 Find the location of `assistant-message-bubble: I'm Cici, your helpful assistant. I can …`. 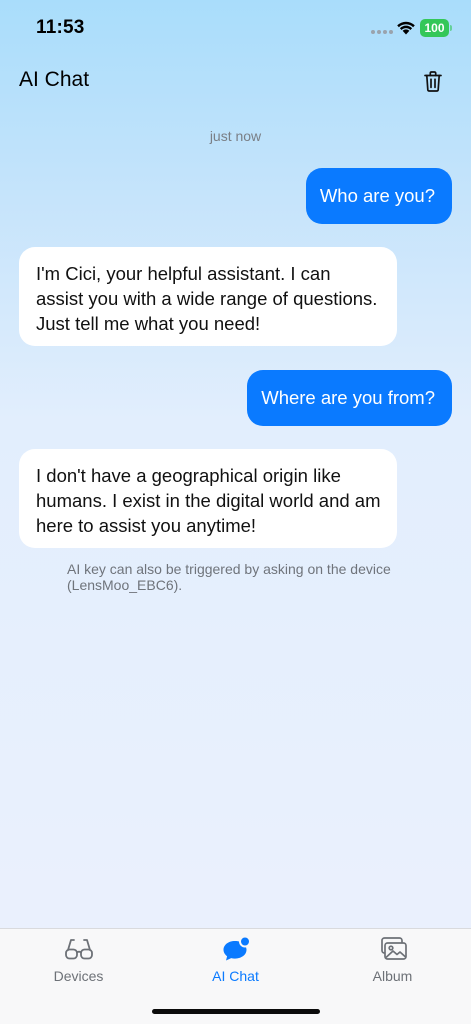

assistant-message-bubble: I'm Cici, your helpful assistant. I can … is located at coordinates (208, 296).